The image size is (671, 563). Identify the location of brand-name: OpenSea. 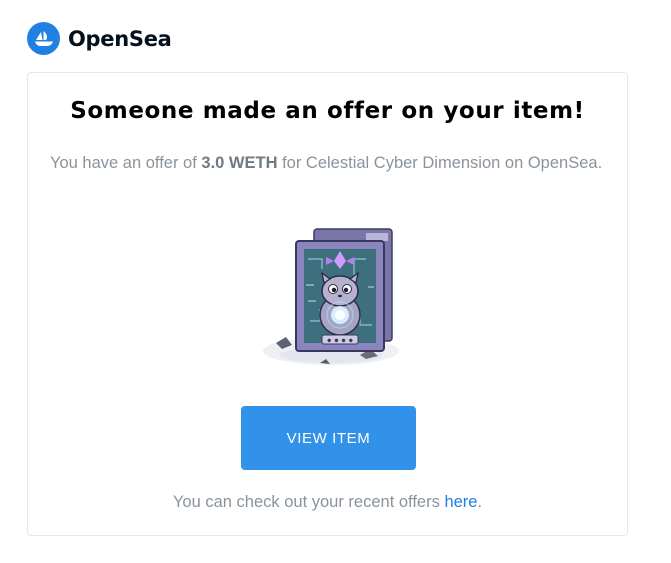
(120, 39).